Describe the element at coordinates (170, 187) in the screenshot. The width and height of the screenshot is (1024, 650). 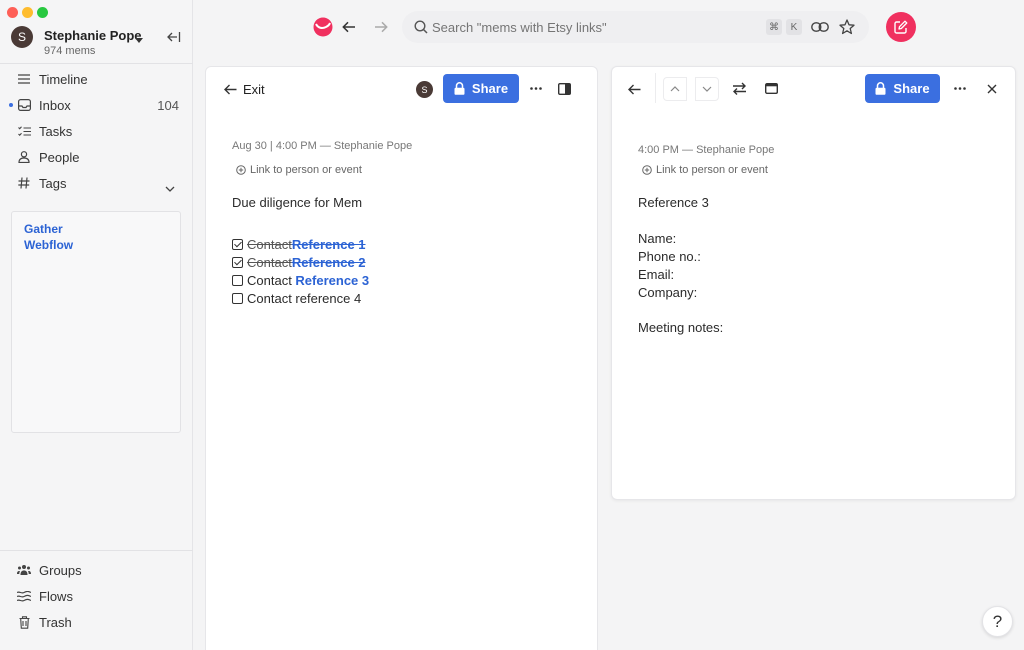
I see `chevron-down-icon` at that location.